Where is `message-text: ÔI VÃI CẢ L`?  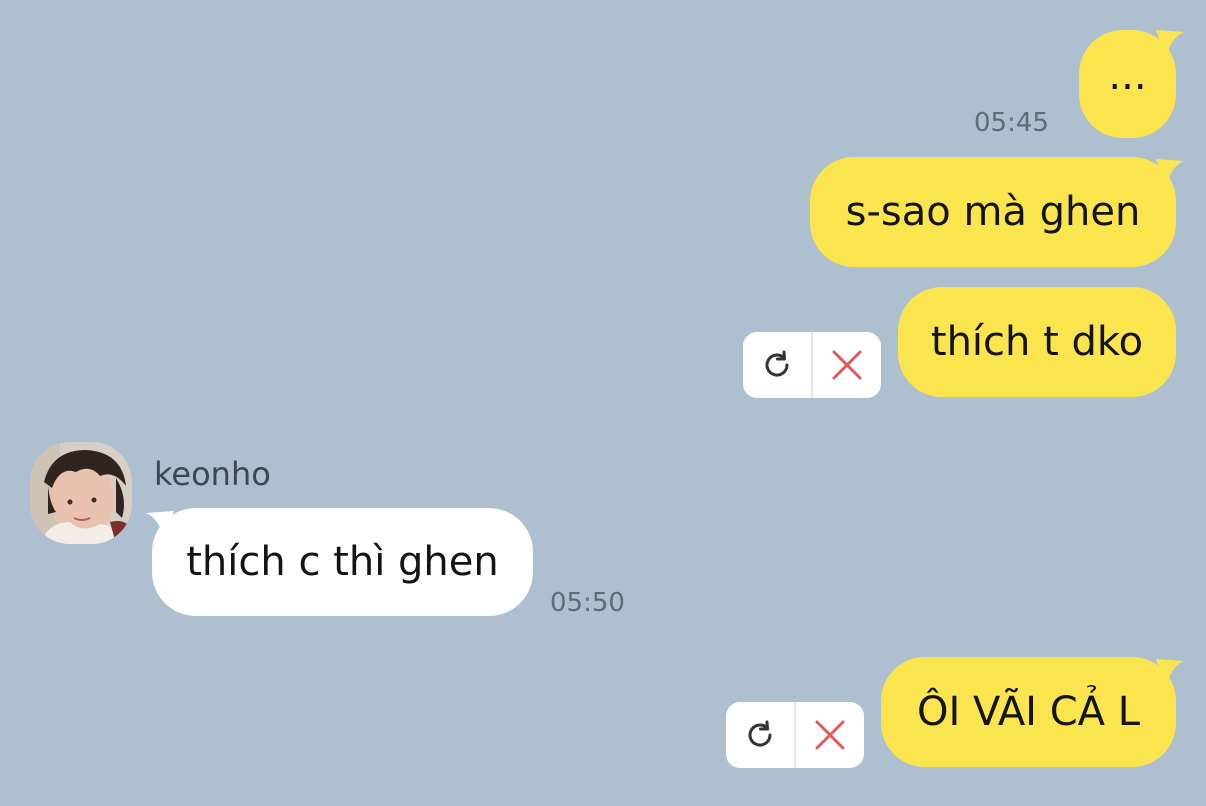
message-text: ÔI VÃI CẢ L is located at coordinates (1028, 712).